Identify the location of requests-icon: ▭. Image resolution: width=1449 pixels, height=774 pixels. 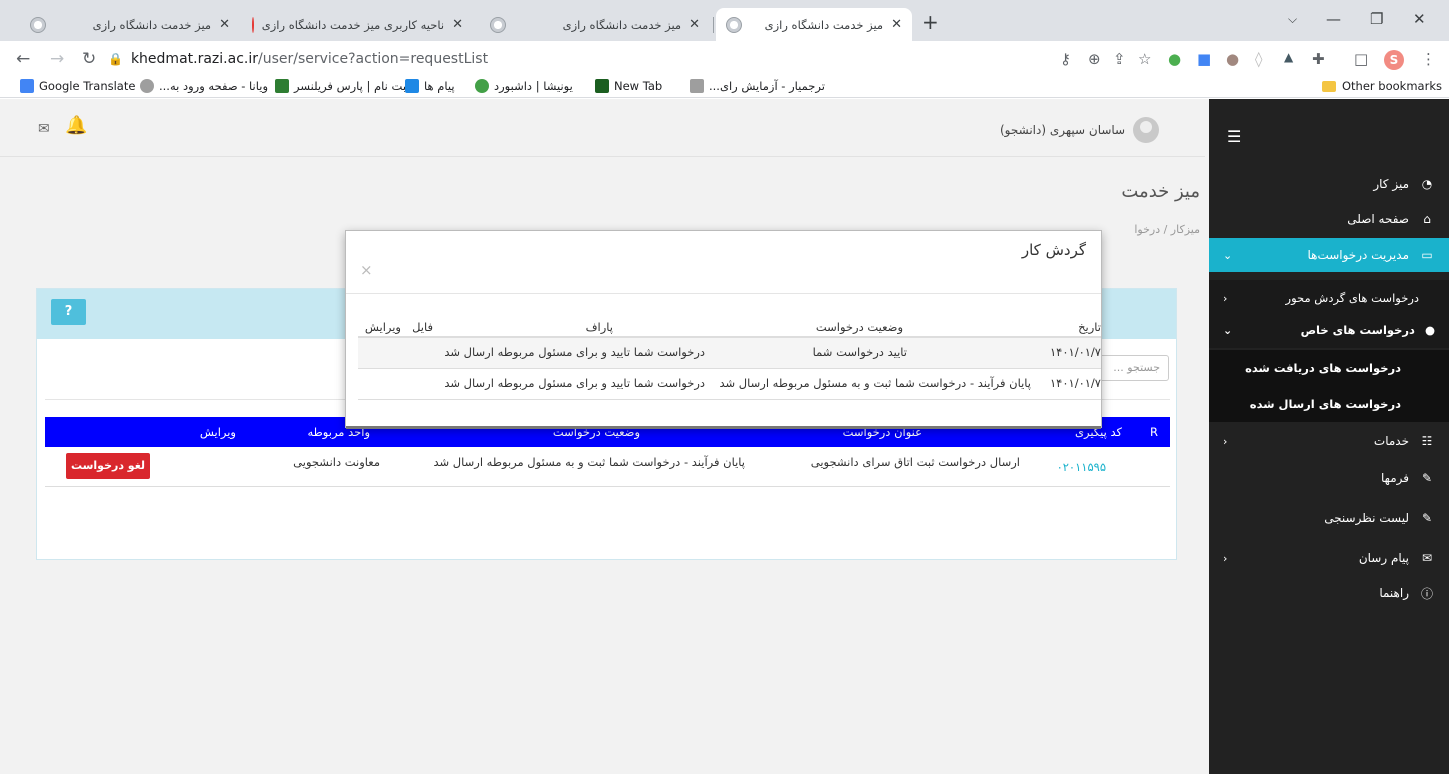
(1427, 255).